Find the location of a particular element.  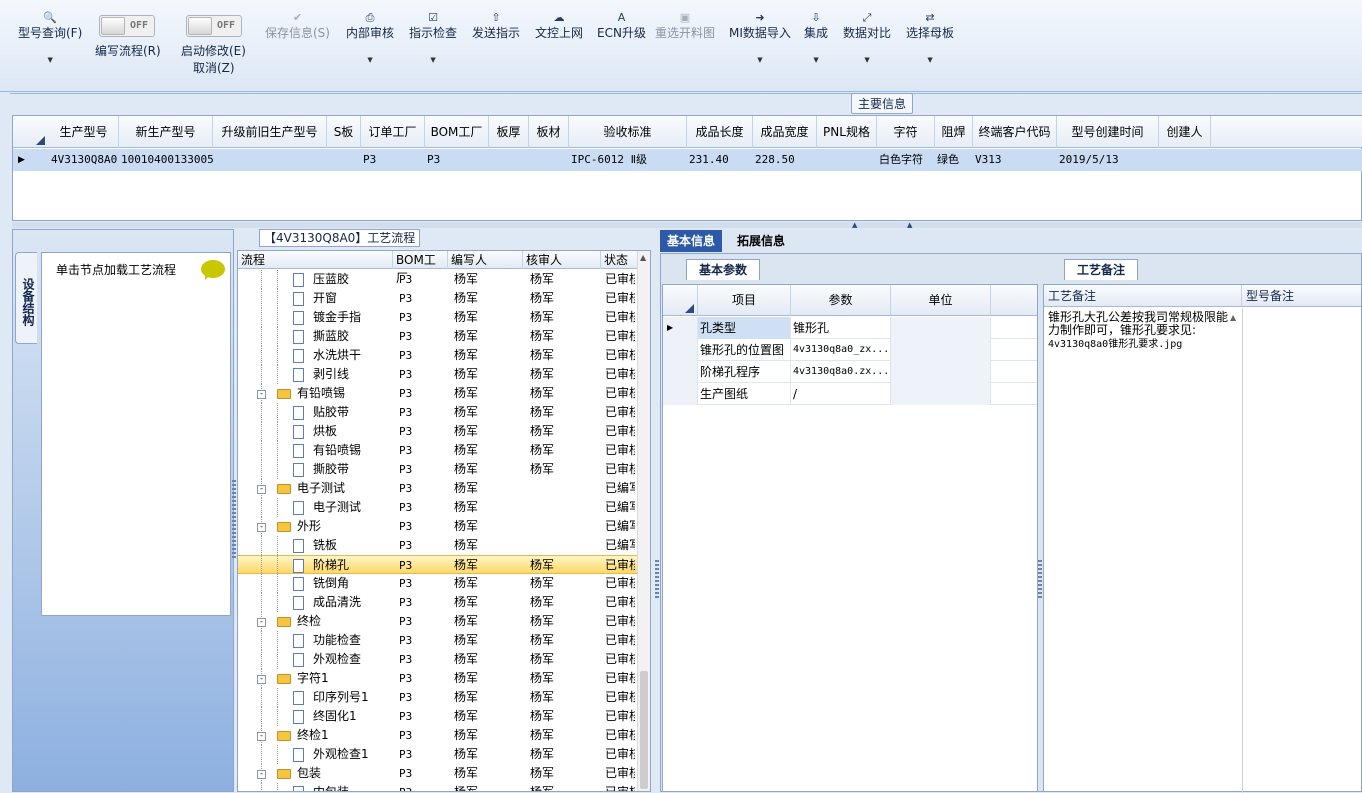

flow-row: 功能检查 P3 杨军 杨军 已审核 is located at coordinates (438, 640).